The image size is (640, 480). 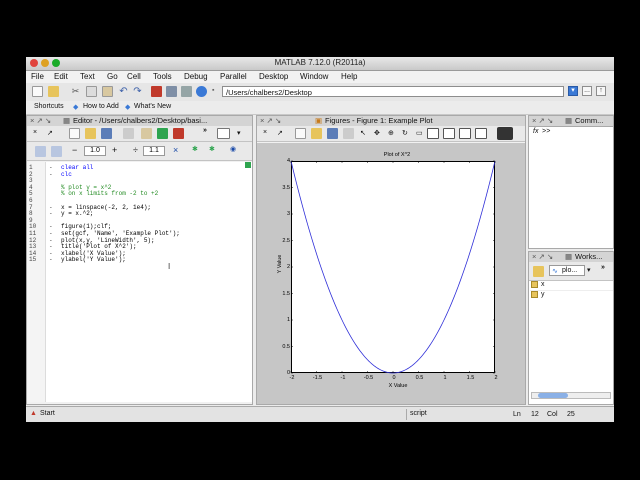 What do you see at coordinates (50, 133) in the screenshot?
I see `undock-icon: ↗` at bounding box center [50, 133].